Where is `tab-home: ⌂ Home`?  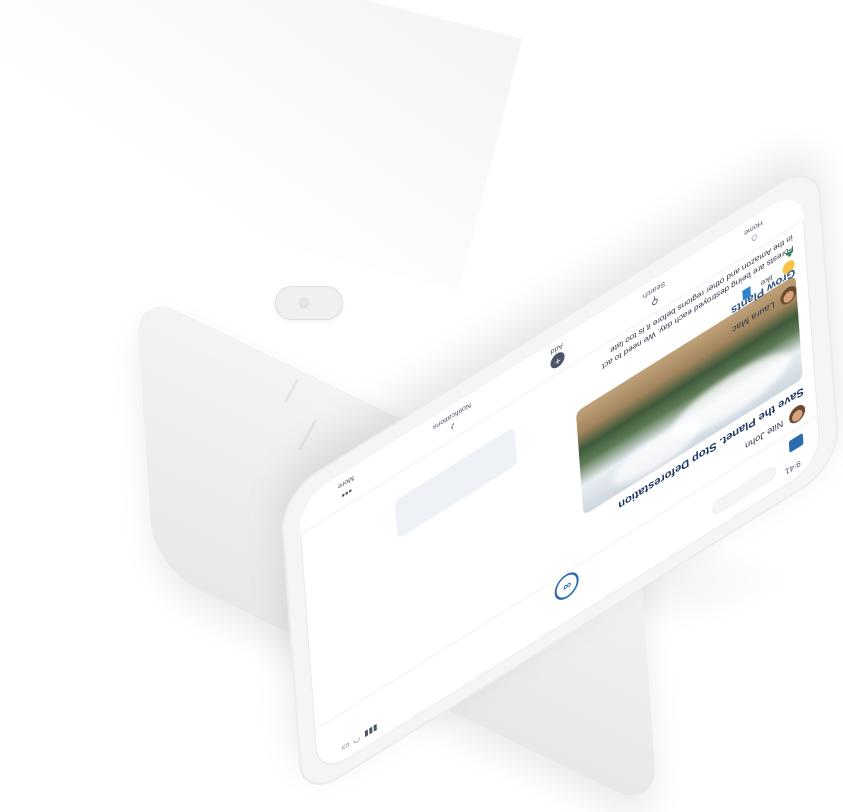
tab-home: ⌂ Home is located at coordinates (754, 233).